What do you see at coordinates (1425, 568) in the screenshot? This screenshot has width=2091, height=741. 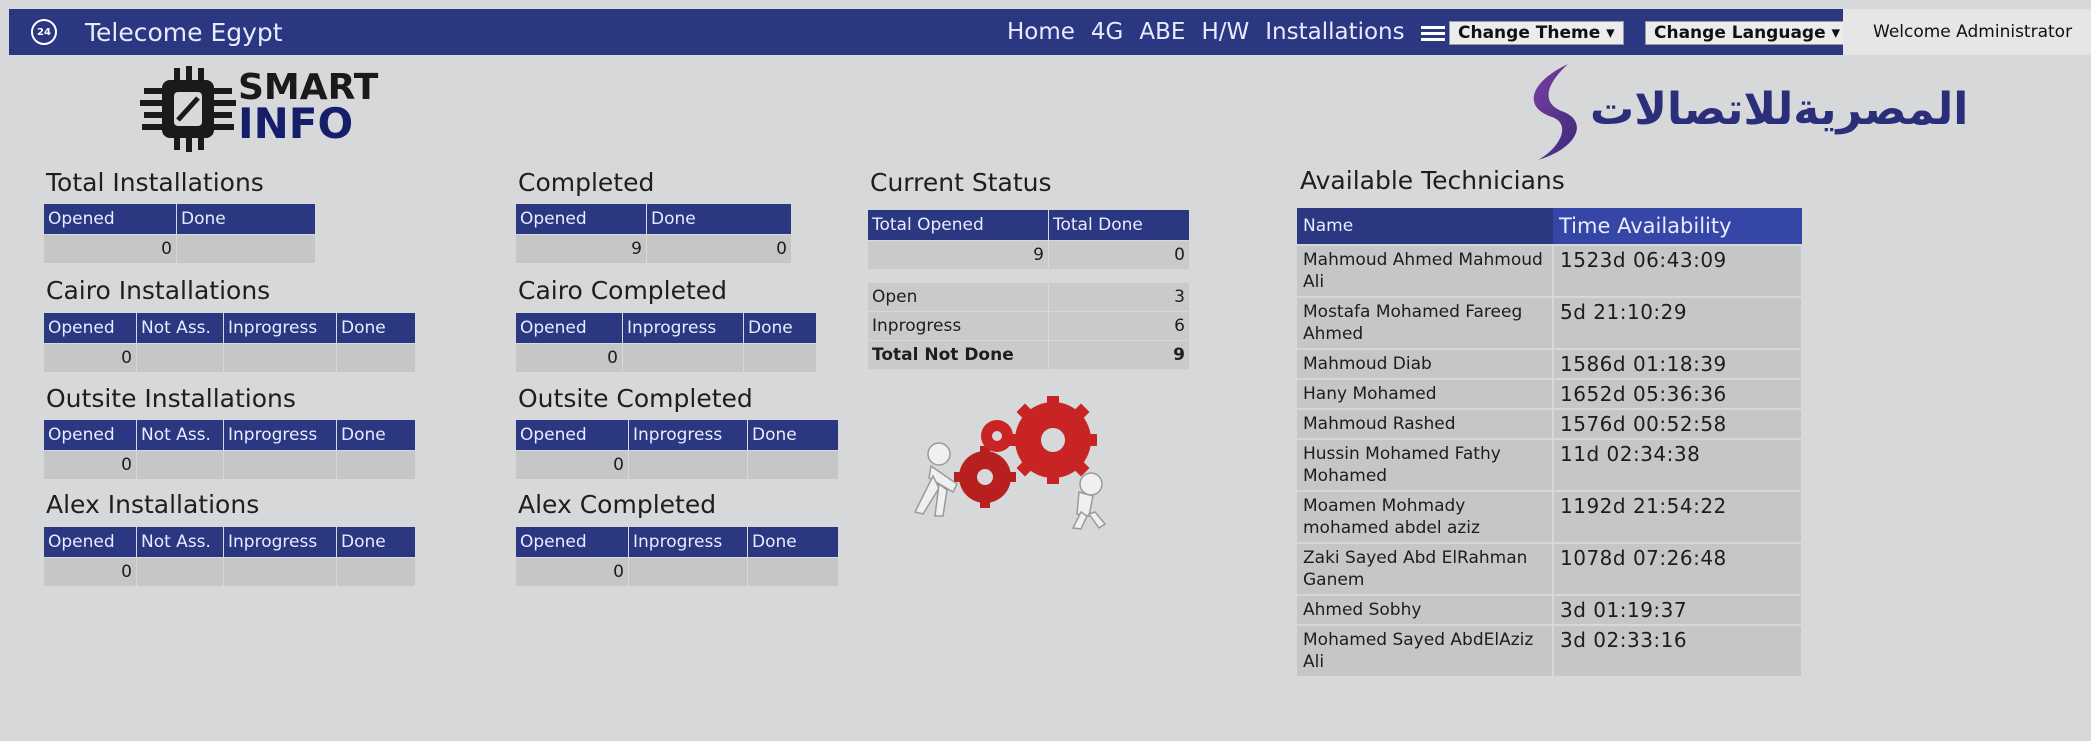 I see `technician-name: Zaki Sayed Abd ElRahman Ganem` at bounding box center [1425, 568].